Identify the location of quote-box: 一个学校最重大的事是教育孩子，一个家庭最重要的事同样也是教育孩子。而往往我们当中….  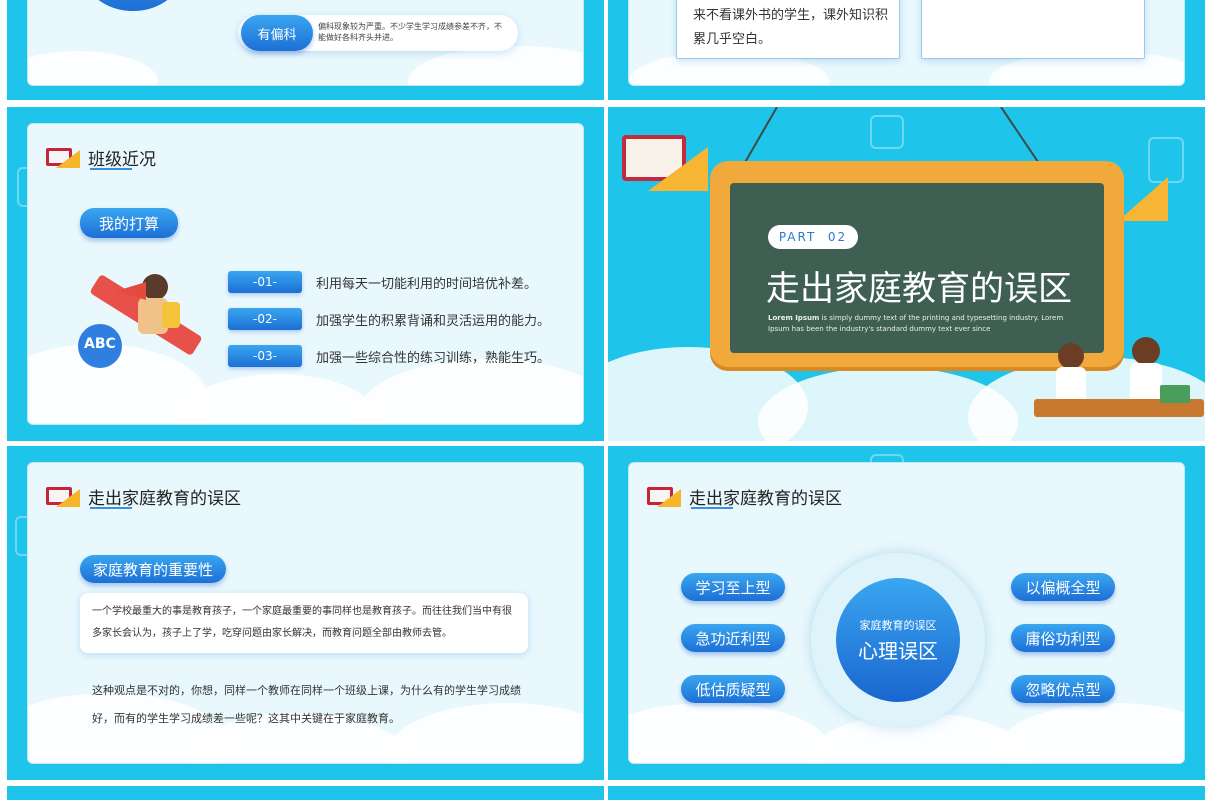
(304, 623).